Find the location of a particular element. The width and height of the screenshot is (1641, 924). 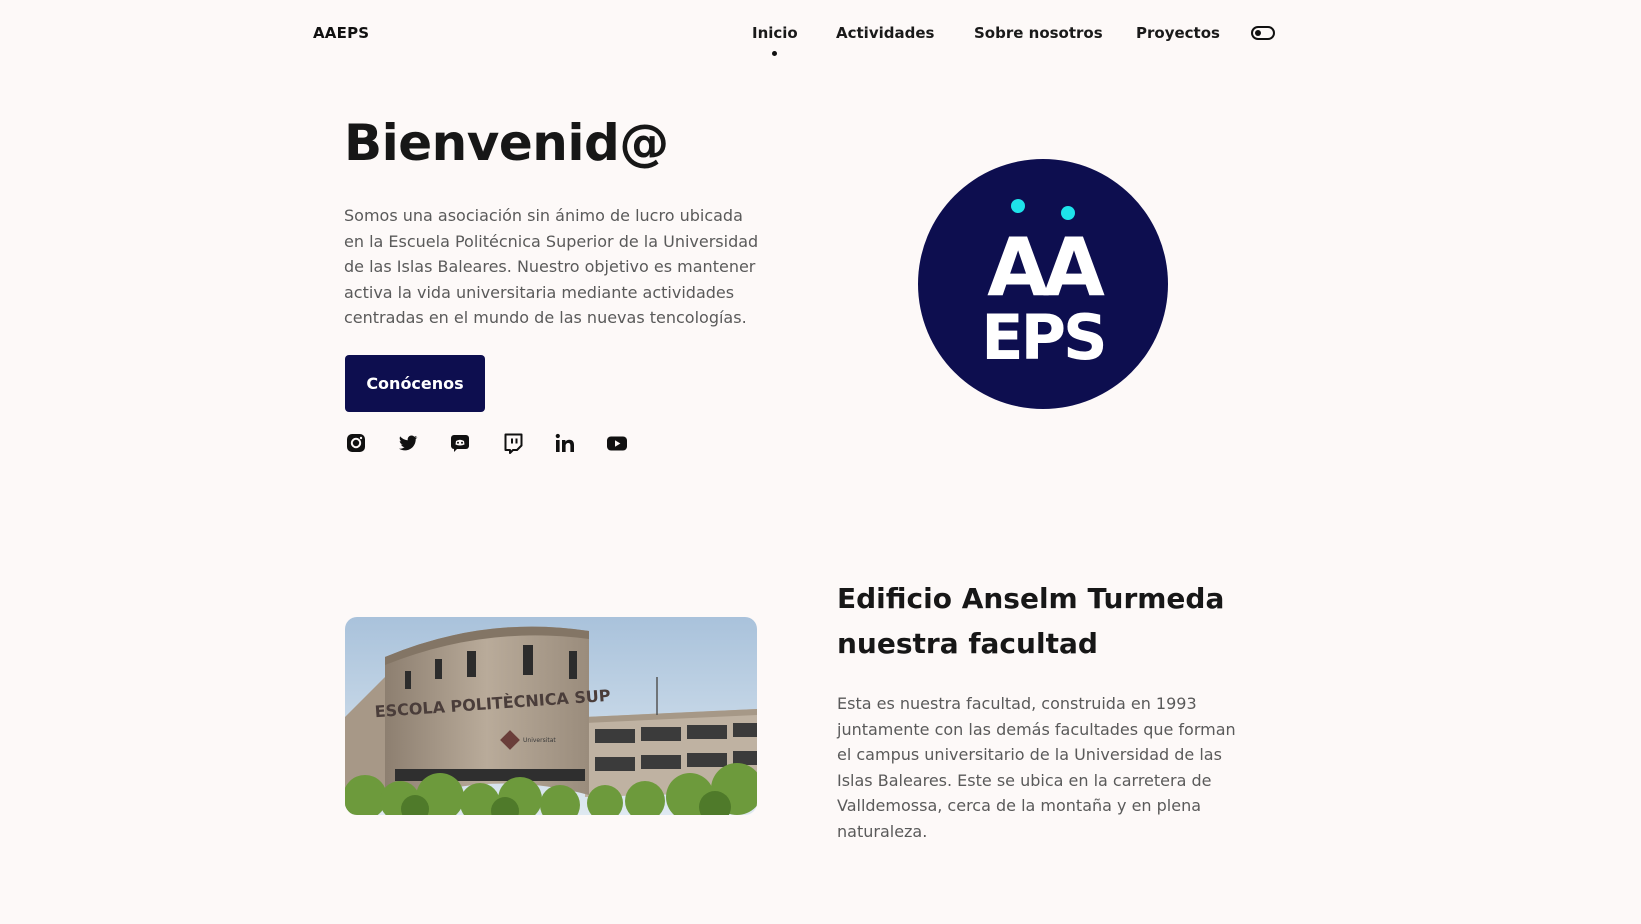

discord-icon is located at coordinates (460, 443).